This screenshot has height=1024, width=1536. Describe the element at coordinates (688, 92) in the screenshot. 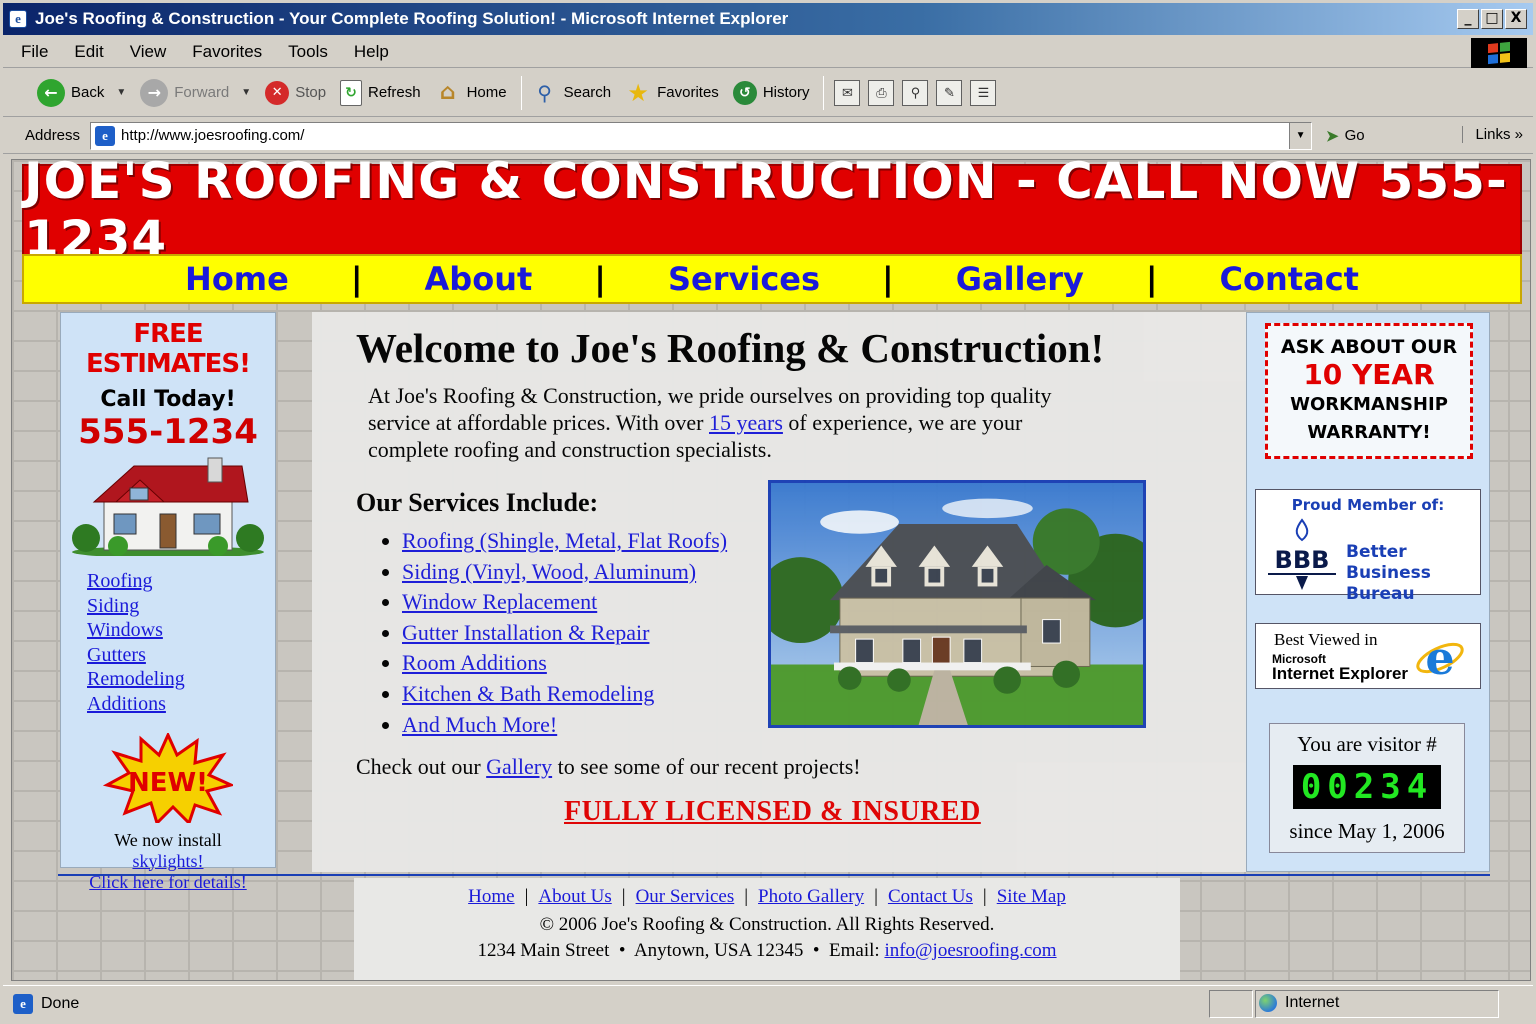

I see `favorites-label: Favorites` at that location.